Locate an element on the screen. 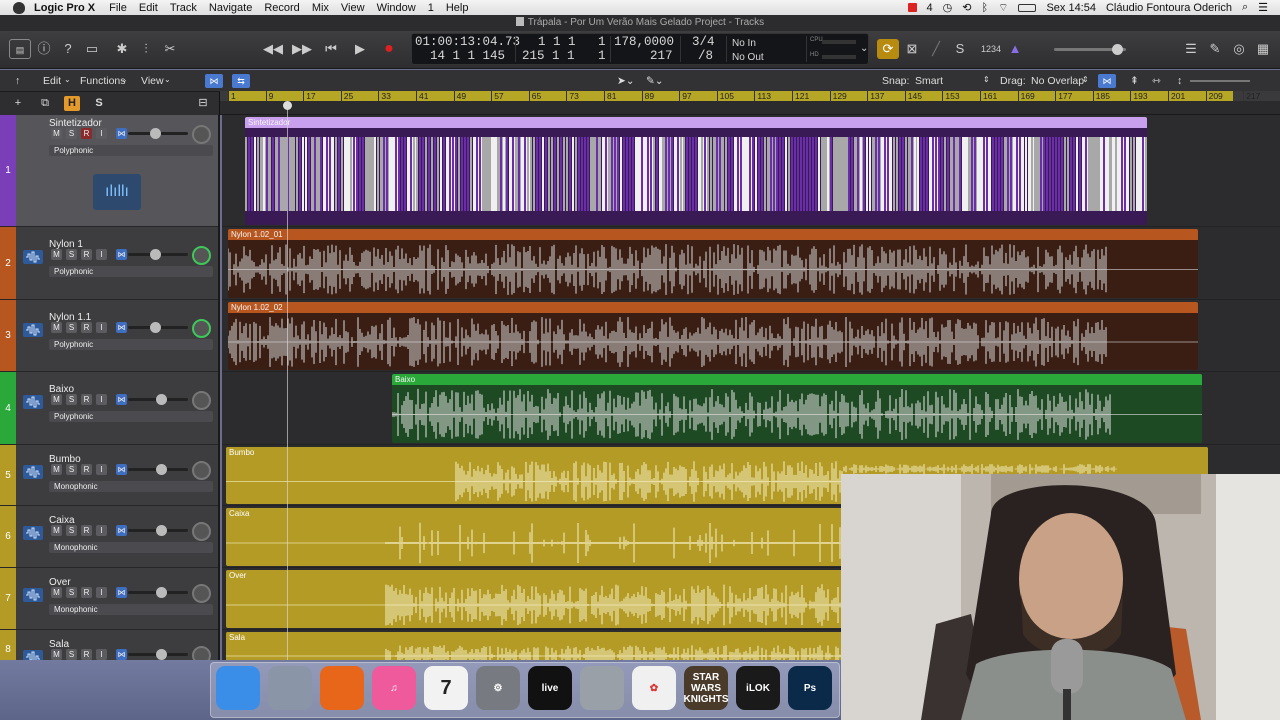  replace-icon: ⊠ is located at coordinates (912, 49).